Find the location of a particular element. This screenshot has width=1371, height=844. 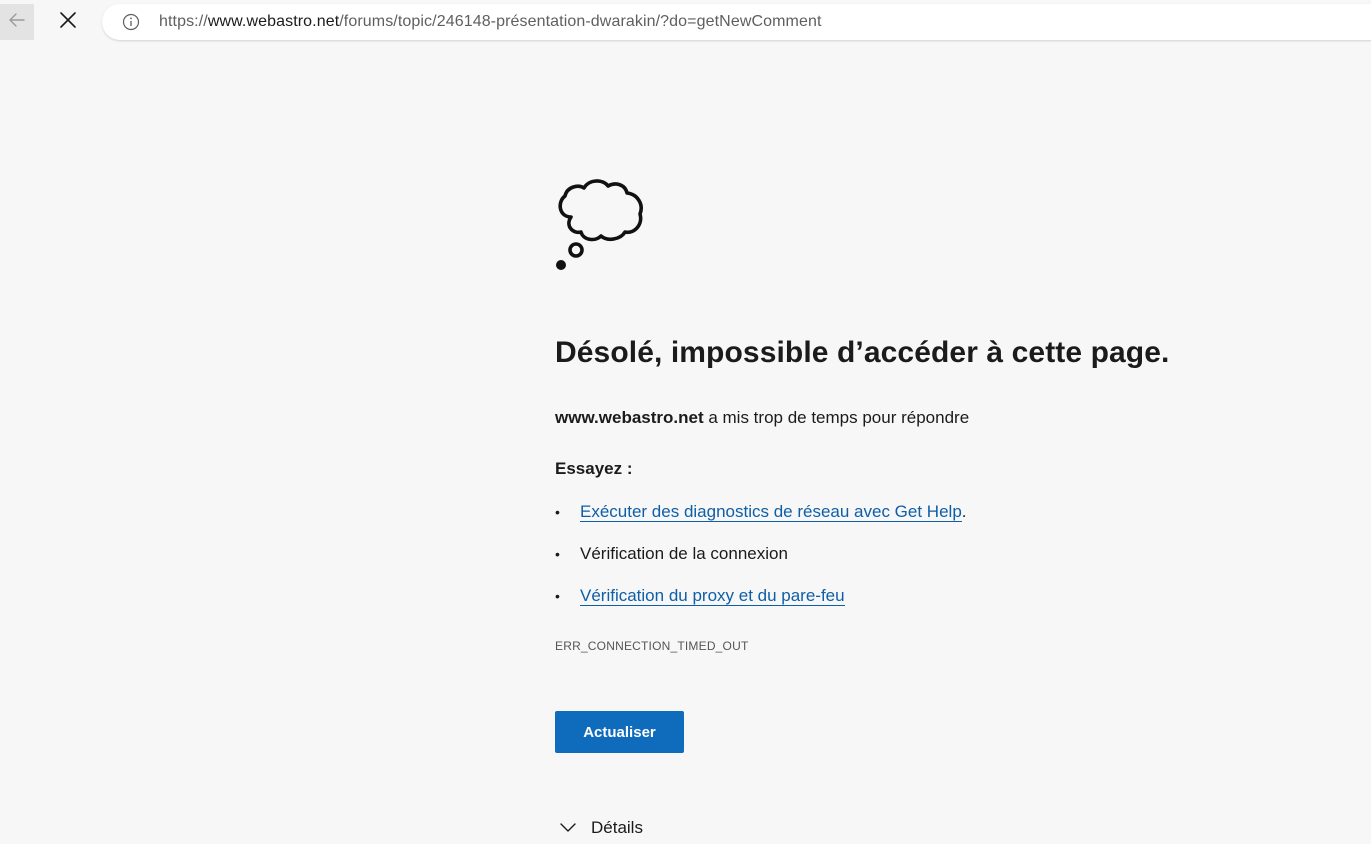

details-label: Détails is located at coordinates (617, 827).